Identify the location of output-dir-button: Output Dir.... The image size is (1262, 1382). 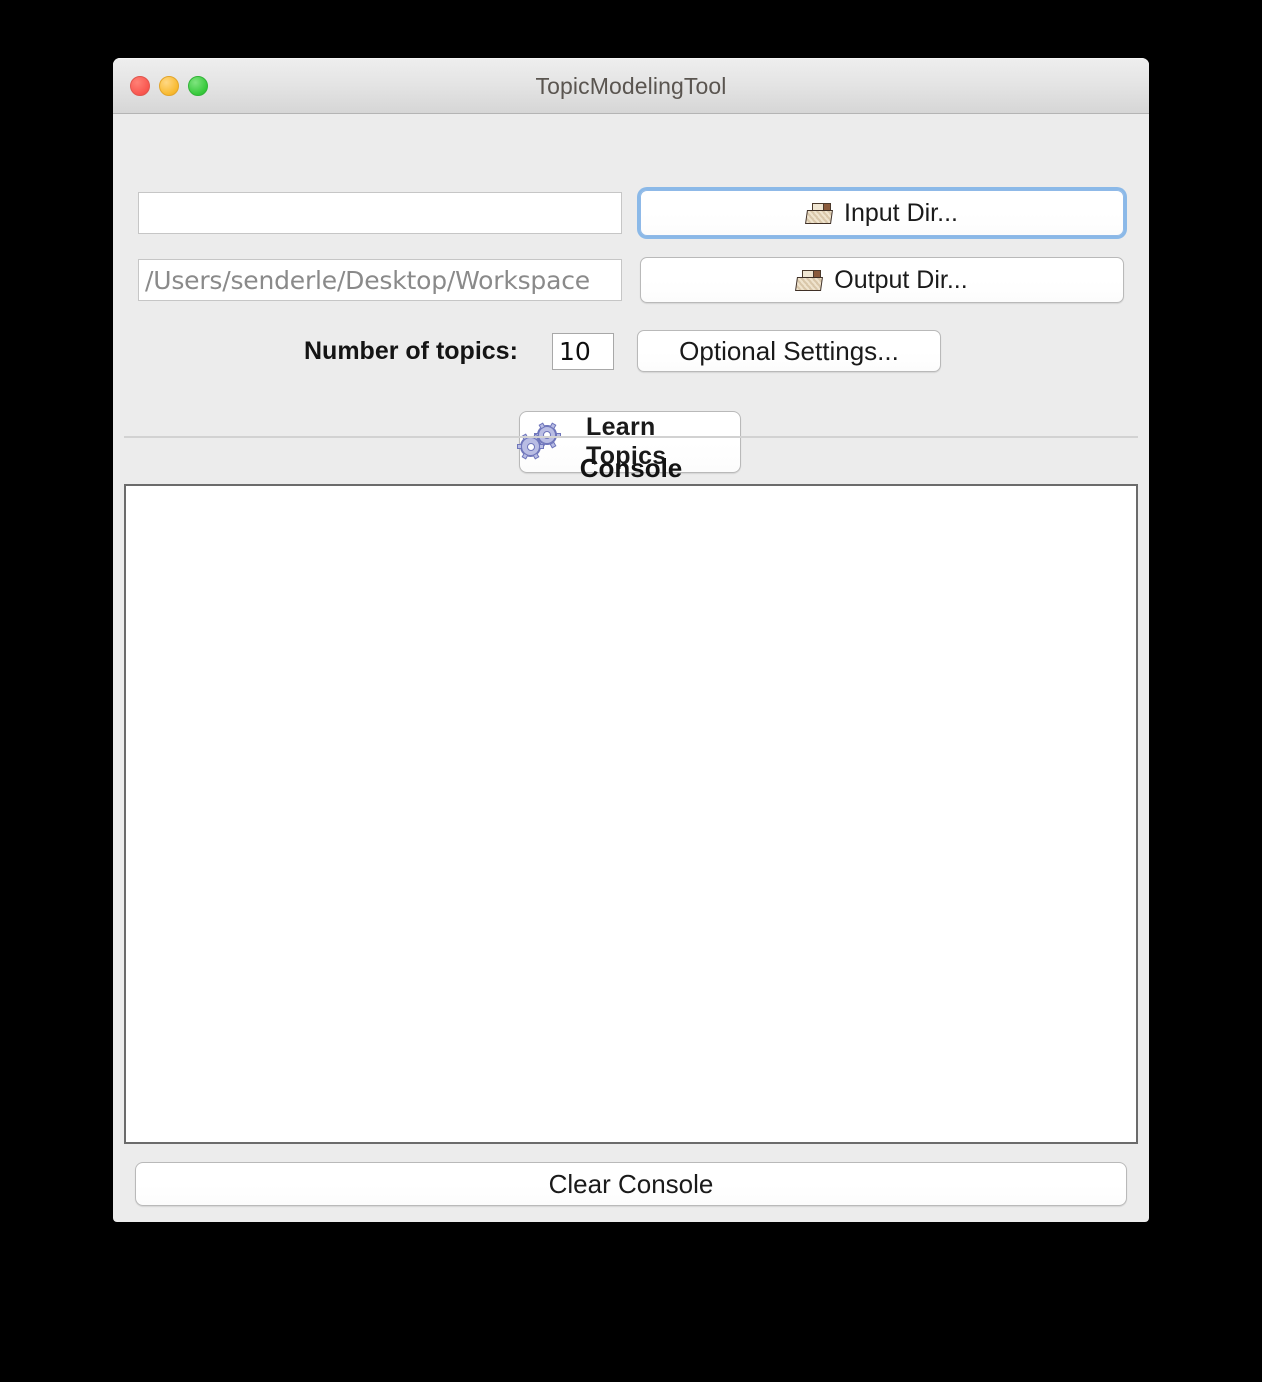
(882, 280).